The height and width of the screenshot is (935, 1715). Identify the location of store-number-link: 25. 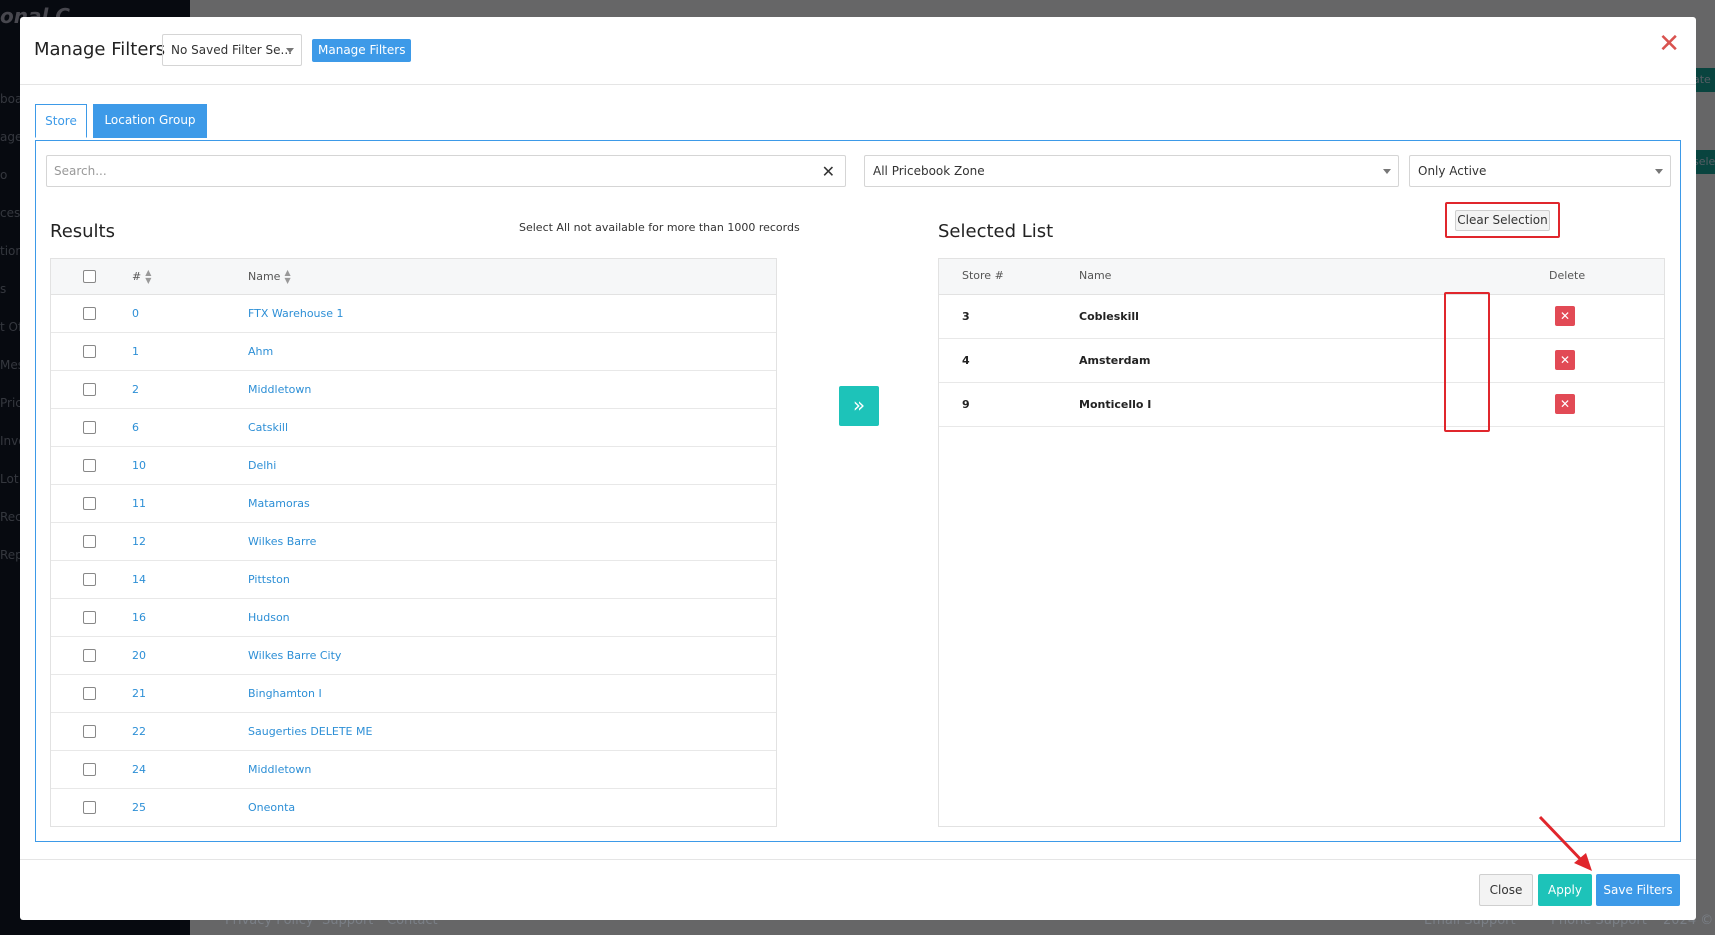
(139, 807).